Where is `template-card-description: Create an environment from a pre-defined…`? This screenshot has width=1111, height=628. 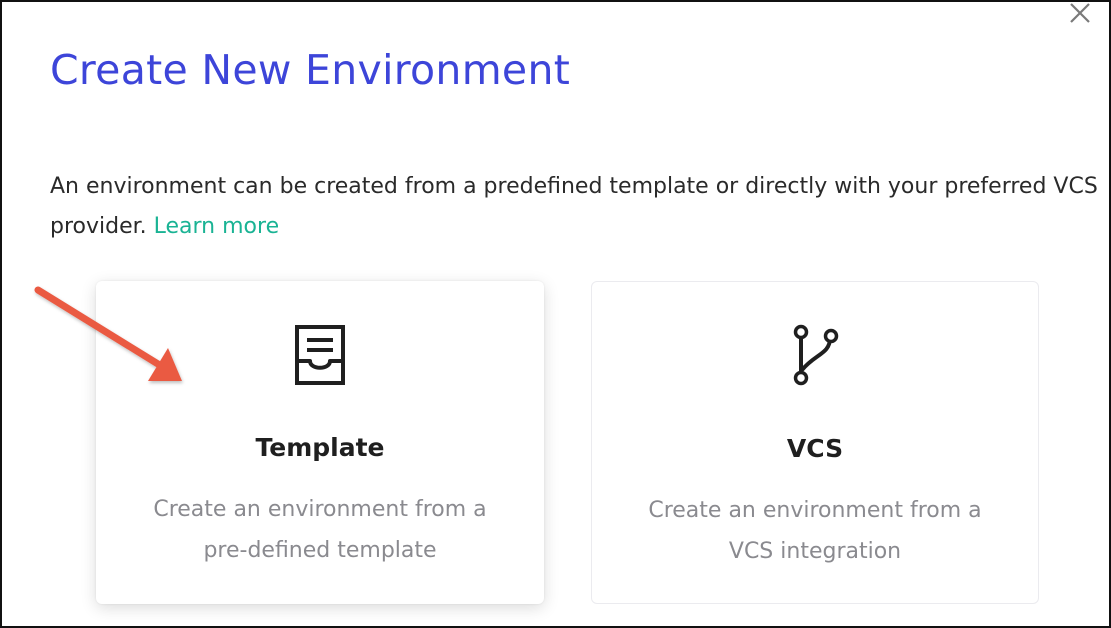 template-card-description: Create an environment from a pre-defined… is located at coordinates (320, 530).